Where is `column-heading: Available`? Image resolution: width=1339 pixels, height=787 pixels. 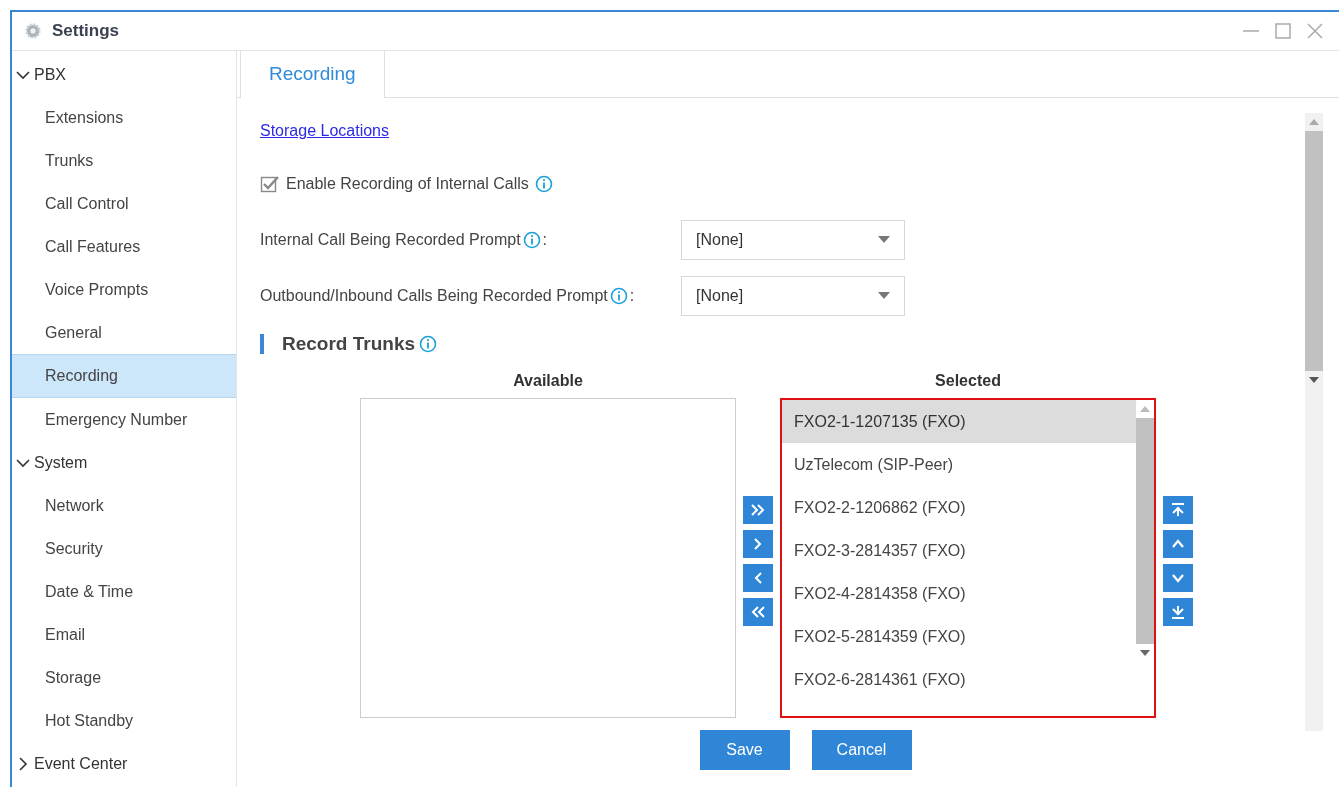
column-heading: Available is located at coordinates (548, 381).